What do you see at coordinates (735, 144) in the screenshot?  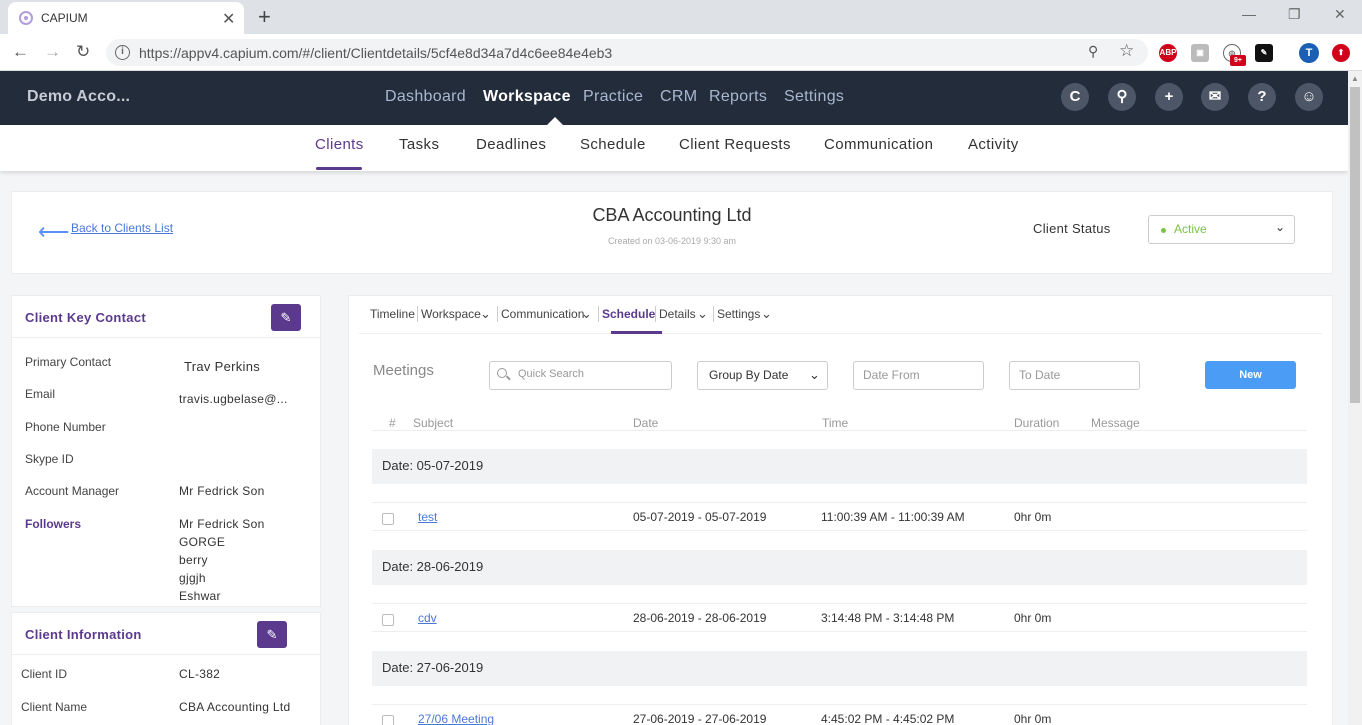 I see `subnav-client-requests: Client Requests` at bounding box center [735, 144].